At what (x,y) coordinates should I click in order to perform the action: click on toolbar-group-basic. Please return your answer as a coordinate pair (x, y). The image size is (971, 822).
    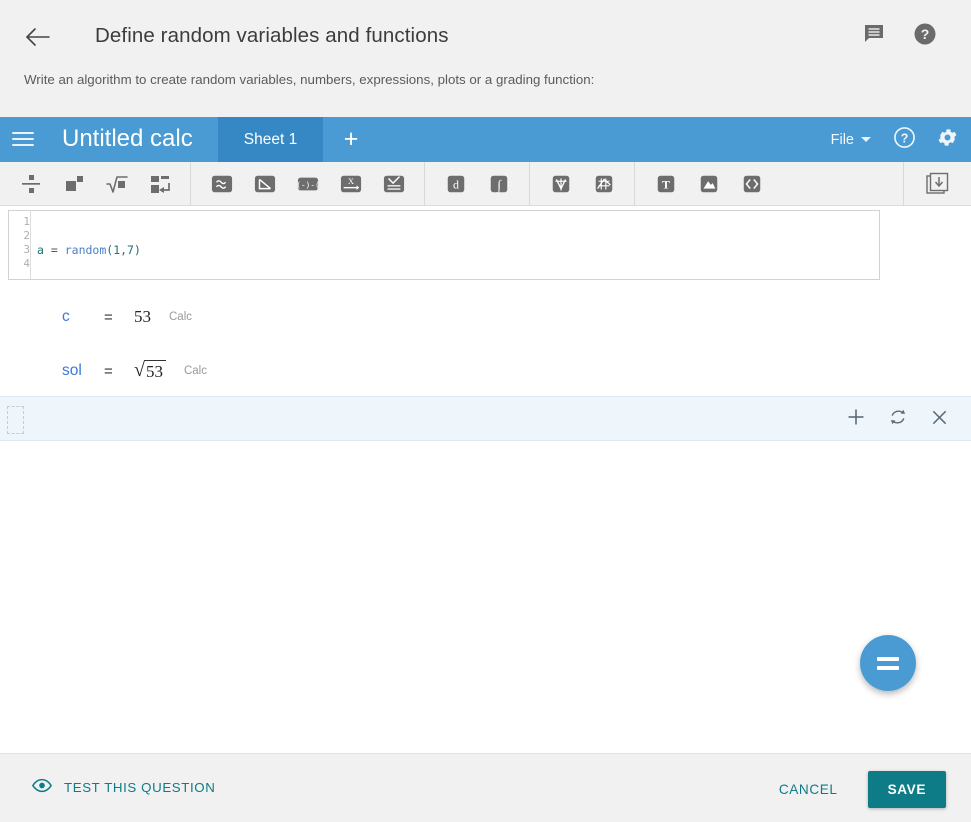
    Looking at the image, I should click on (95, 183).